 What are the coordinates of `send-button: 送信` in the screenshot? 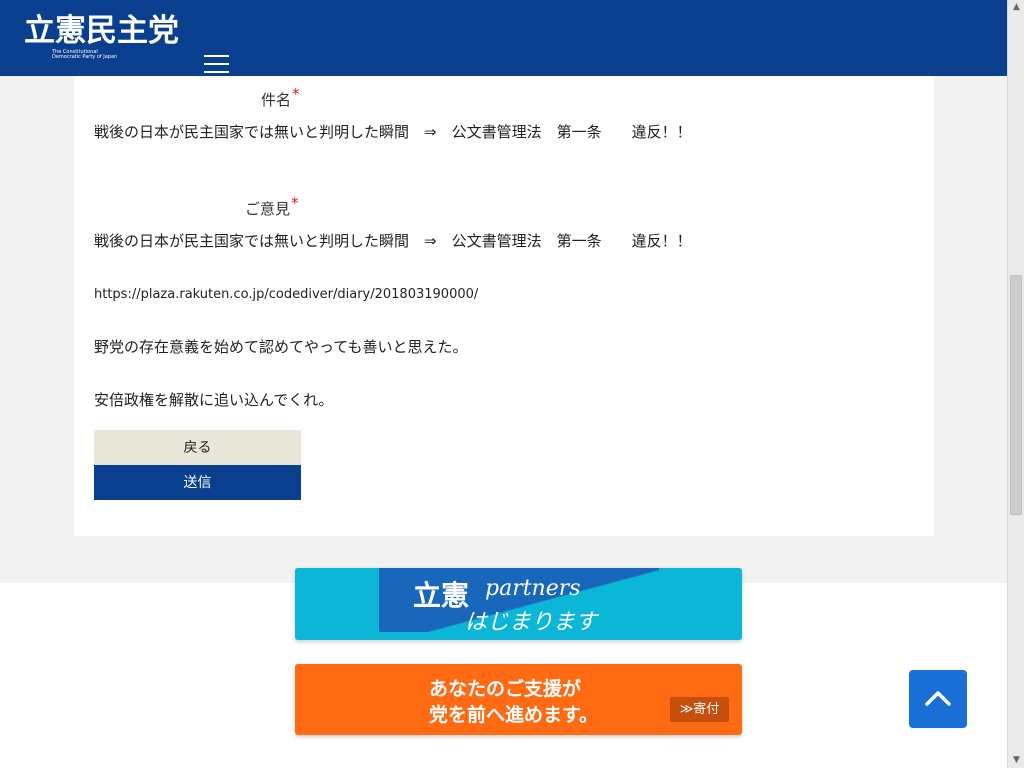 It's located at (197, 482).